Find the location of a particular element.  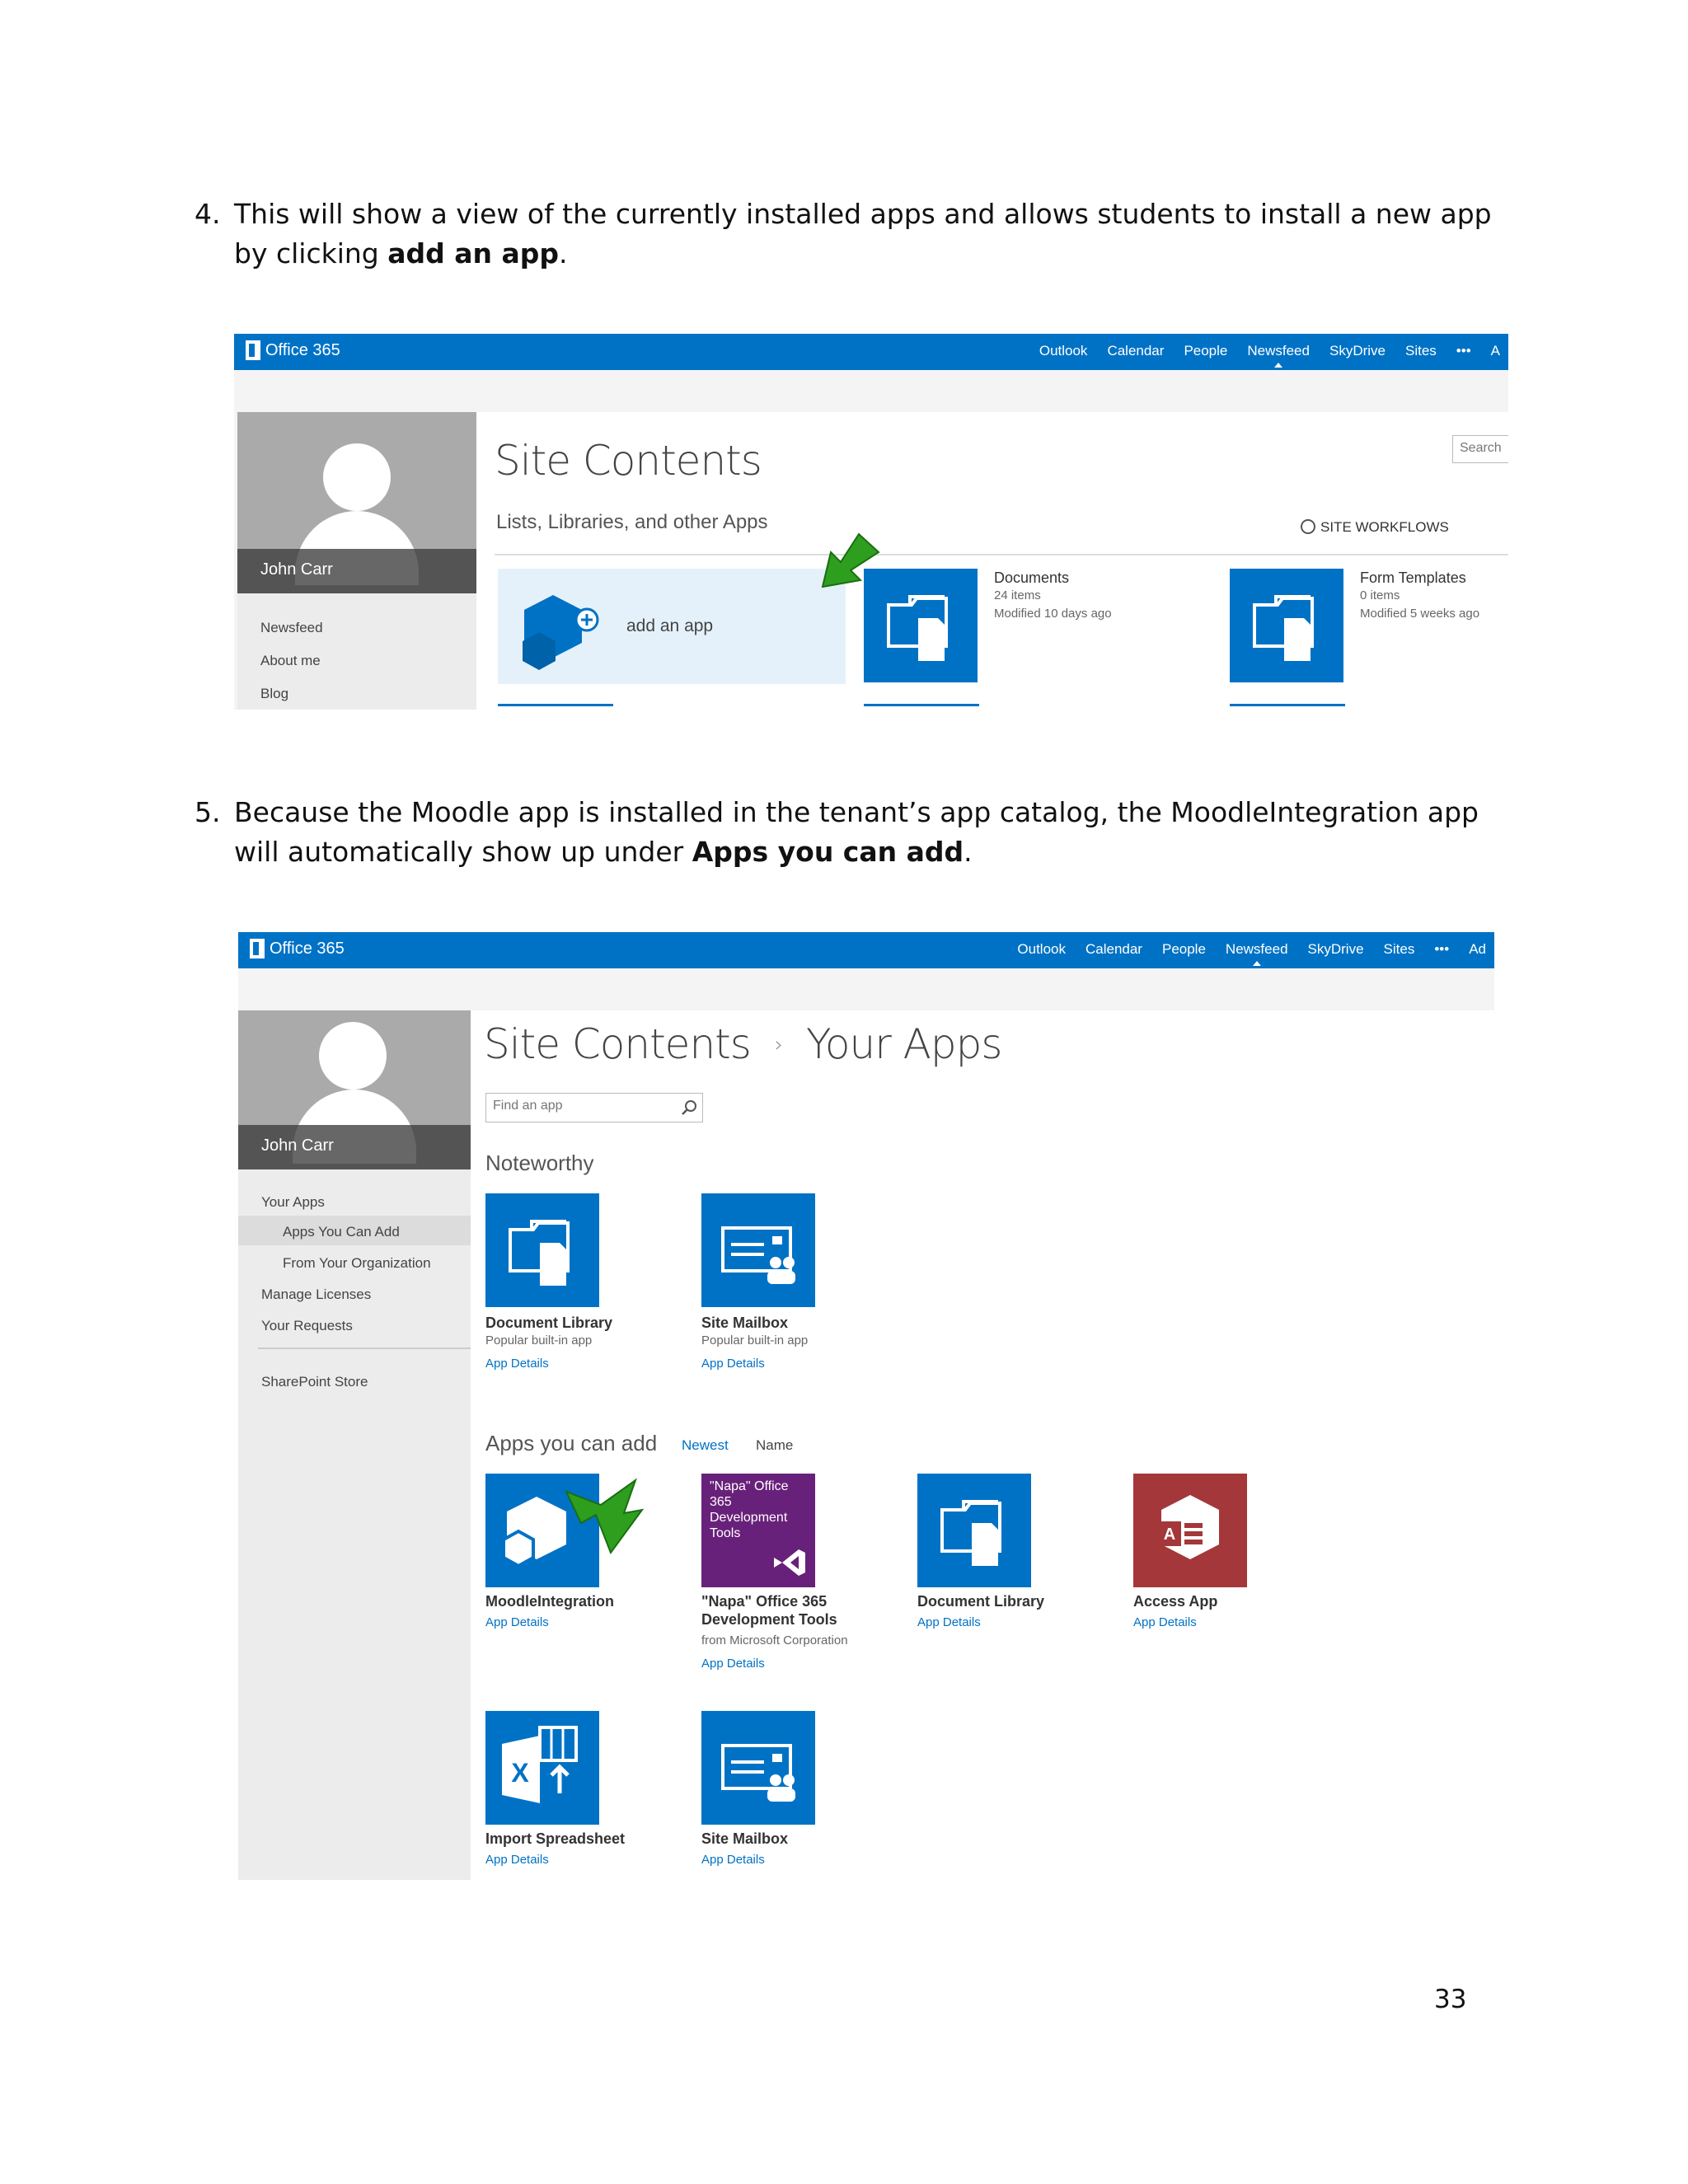

nav-item-sharepoint-store: SharePoint Store is located at coordinates (314, 1382).